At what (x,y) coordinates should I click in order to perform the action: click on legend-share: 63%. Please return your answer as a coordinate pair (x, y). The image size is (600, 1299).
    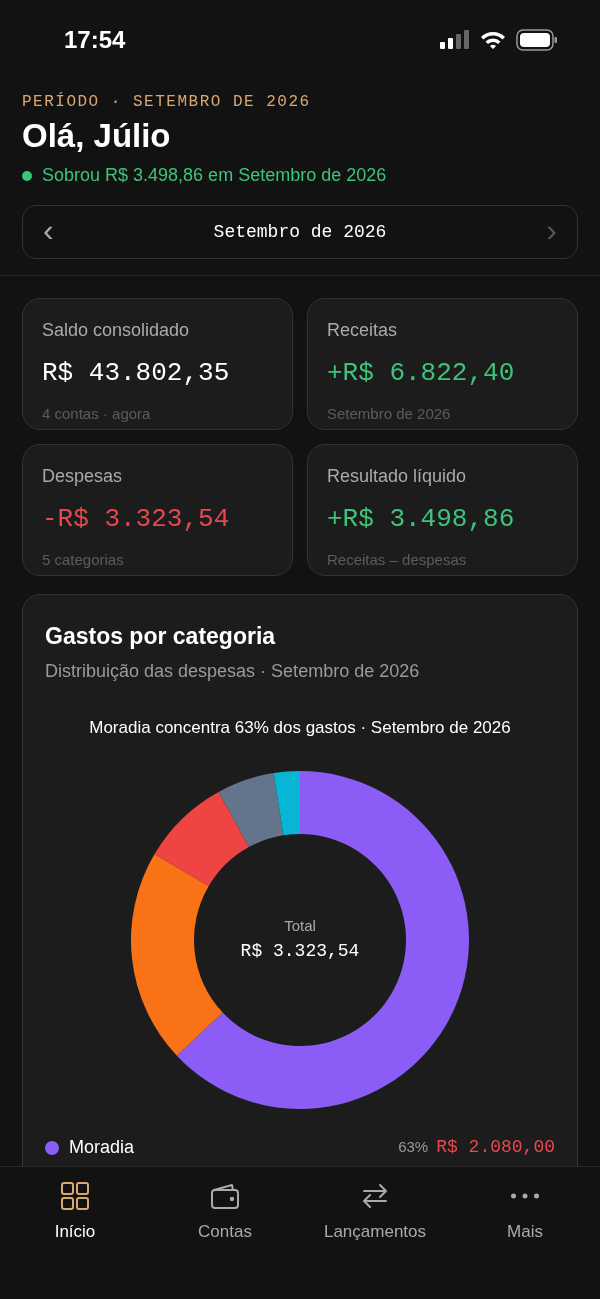
    Looking at the image, I should click on (413, 1147).